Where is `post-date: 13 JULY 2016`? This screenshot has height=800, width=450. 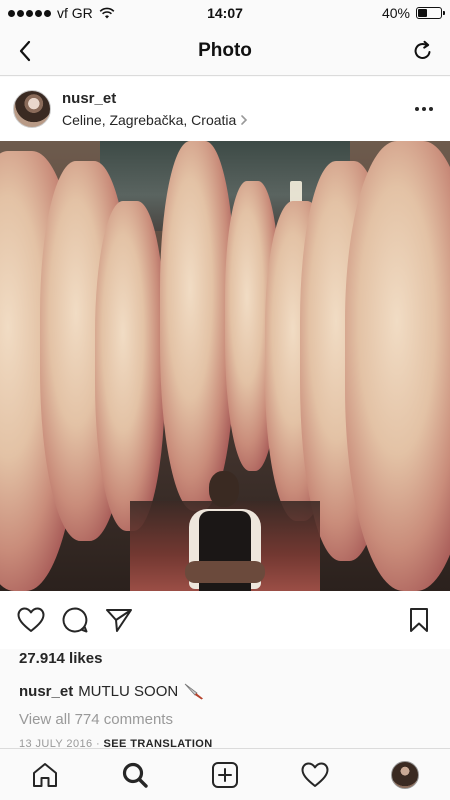 post-date: 13 JULY 2016 is located at coordinates (56, 742).